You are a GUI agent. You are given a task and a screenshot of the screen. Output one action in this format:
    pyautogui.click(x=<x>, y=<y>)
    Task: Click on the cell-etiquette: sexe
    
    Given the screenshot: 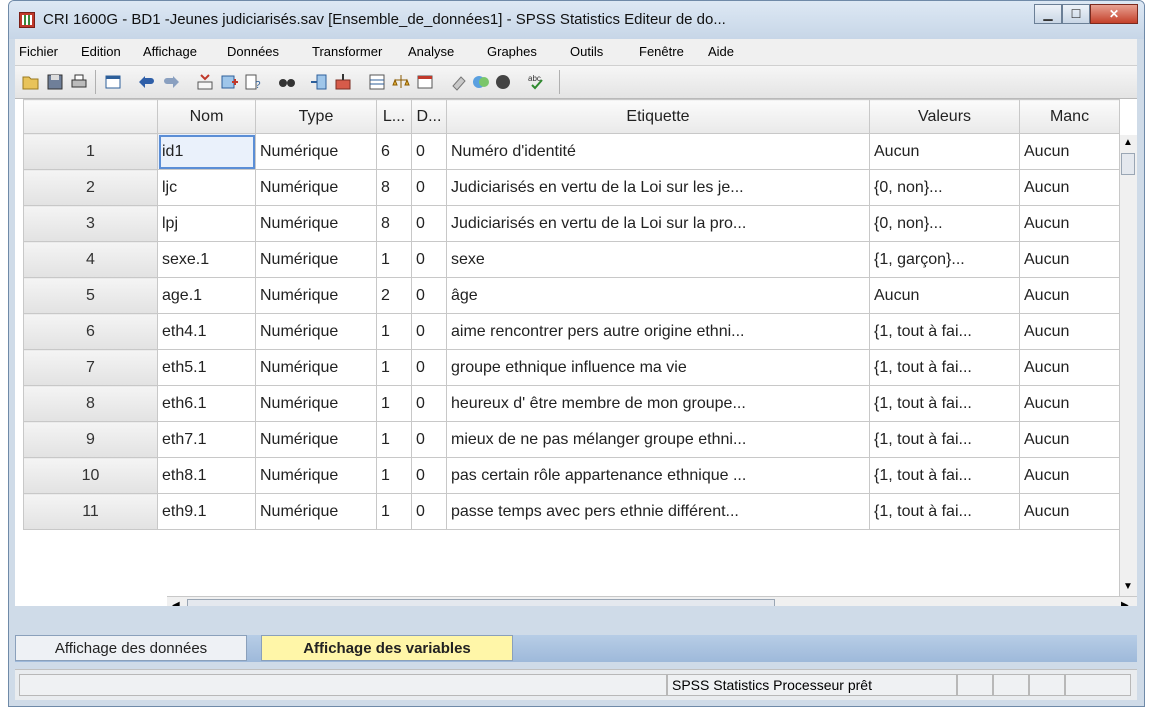 What is the action you would take?
    pyautogui.click(x=658, y=259)
    